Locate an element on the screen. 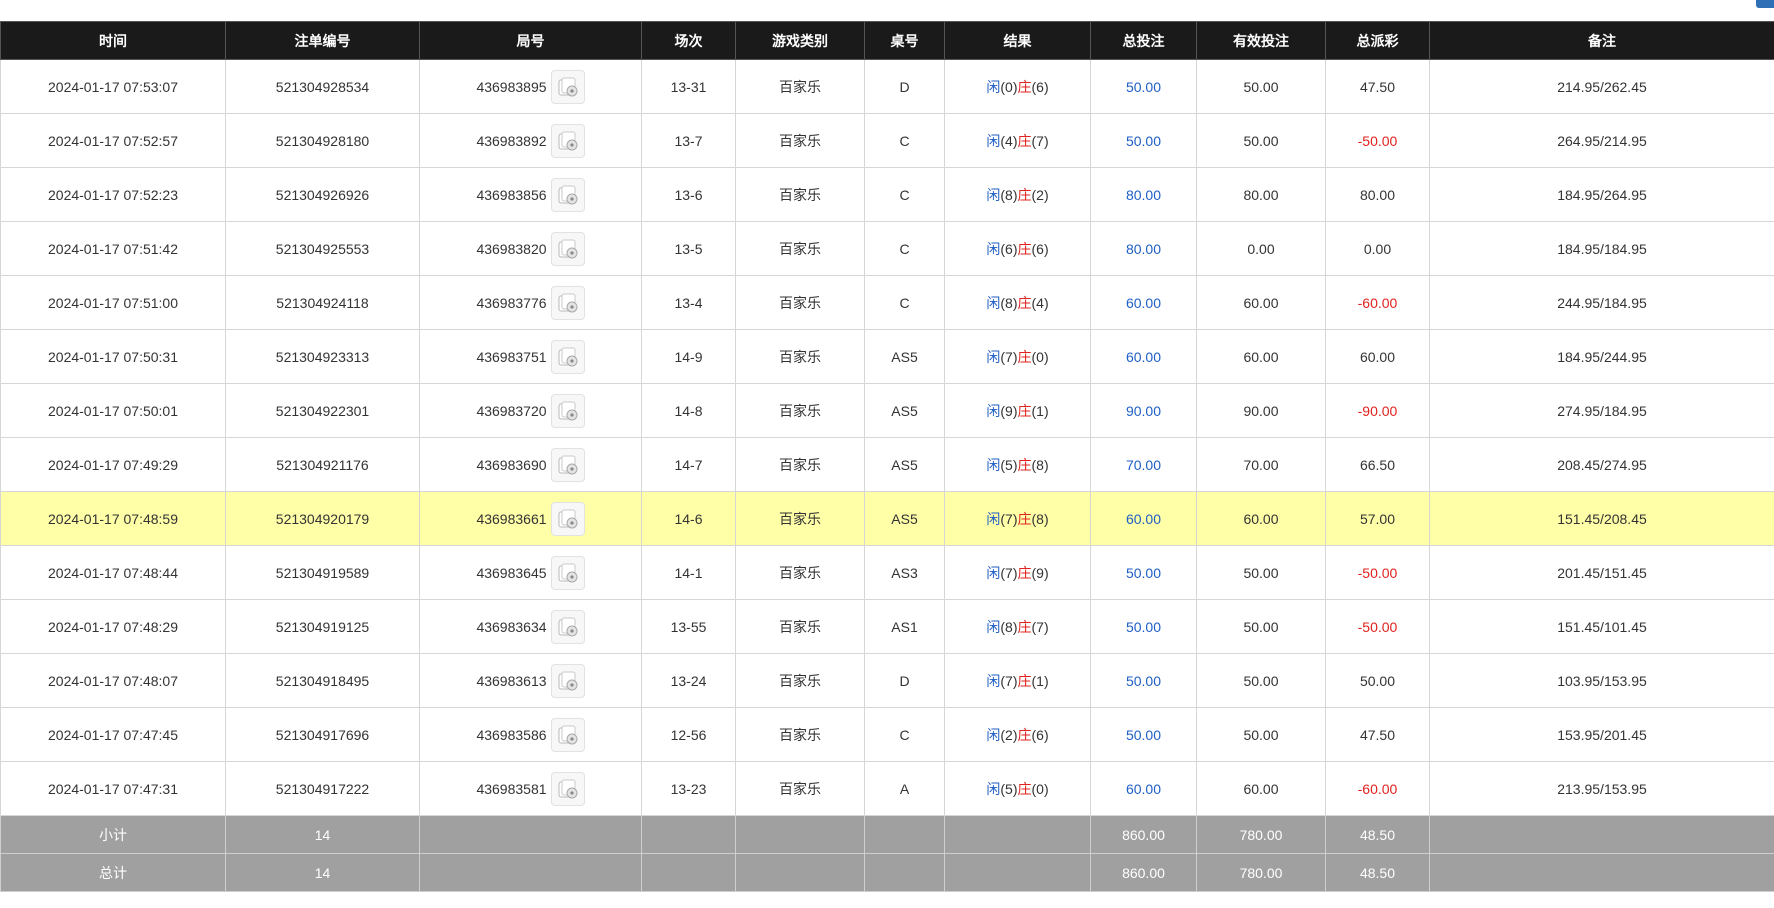 This screenshot has height=908, width=1774. bet-id-cell: 521304917222 is located at coordinates (322, 788).